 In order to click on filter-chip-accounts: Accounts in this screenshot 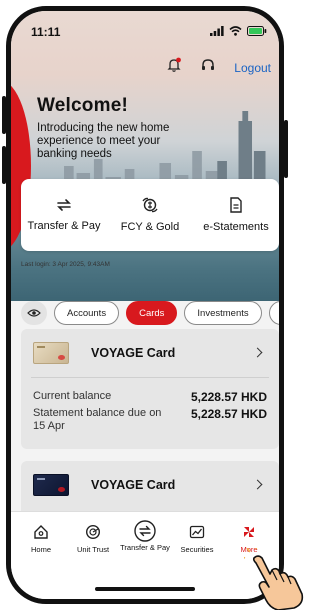, I will do `click(87, 313)`.